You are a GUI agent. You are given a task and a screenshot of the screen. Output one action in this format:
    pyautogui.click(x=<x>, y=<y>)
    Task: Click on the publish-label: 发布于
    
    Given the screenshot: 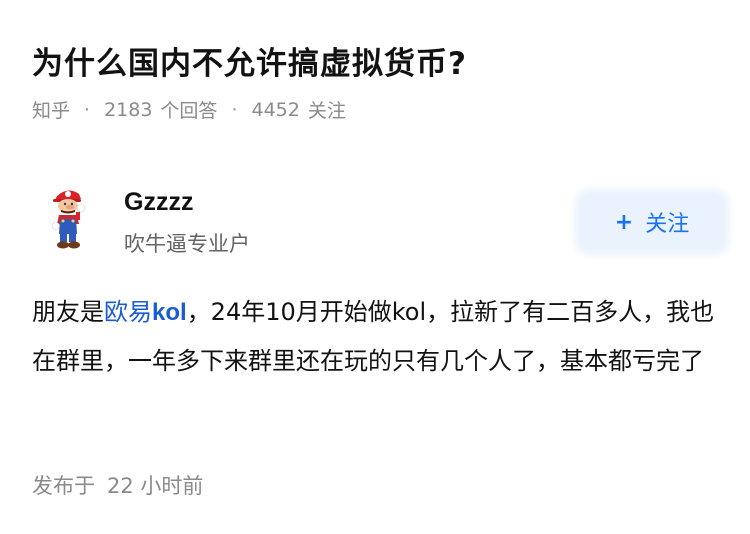 What is the action you would take?
    pyautogui.click(x=63, y=486)
    